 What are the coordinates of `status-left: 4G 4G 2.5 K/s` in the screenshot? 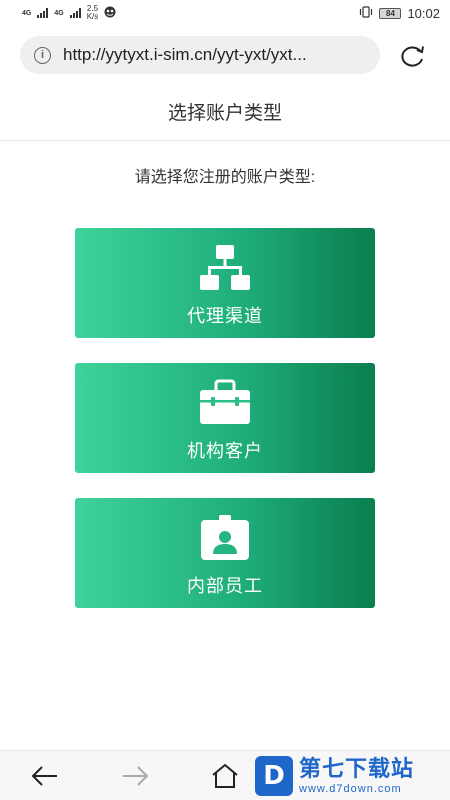 It's located at (69, 13).